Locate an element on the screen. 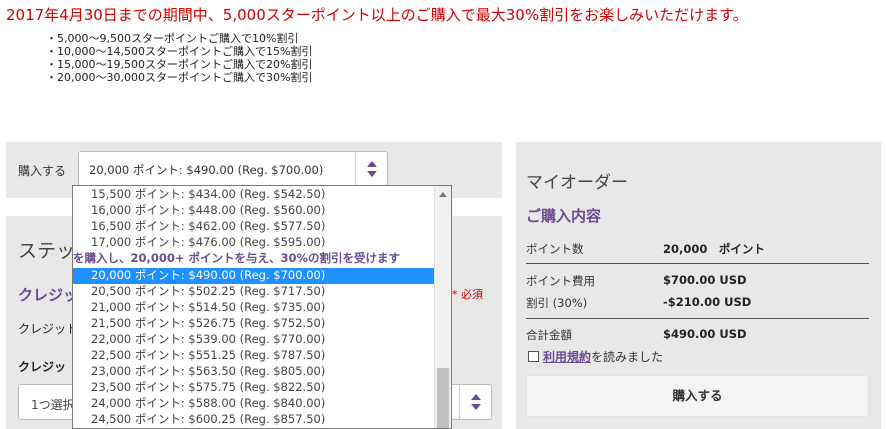 The image size is (886, 429). dropdown-option: 17,000 ポイント: $476.00 (Reg. $595.00) is located at coordinates (254, 243).